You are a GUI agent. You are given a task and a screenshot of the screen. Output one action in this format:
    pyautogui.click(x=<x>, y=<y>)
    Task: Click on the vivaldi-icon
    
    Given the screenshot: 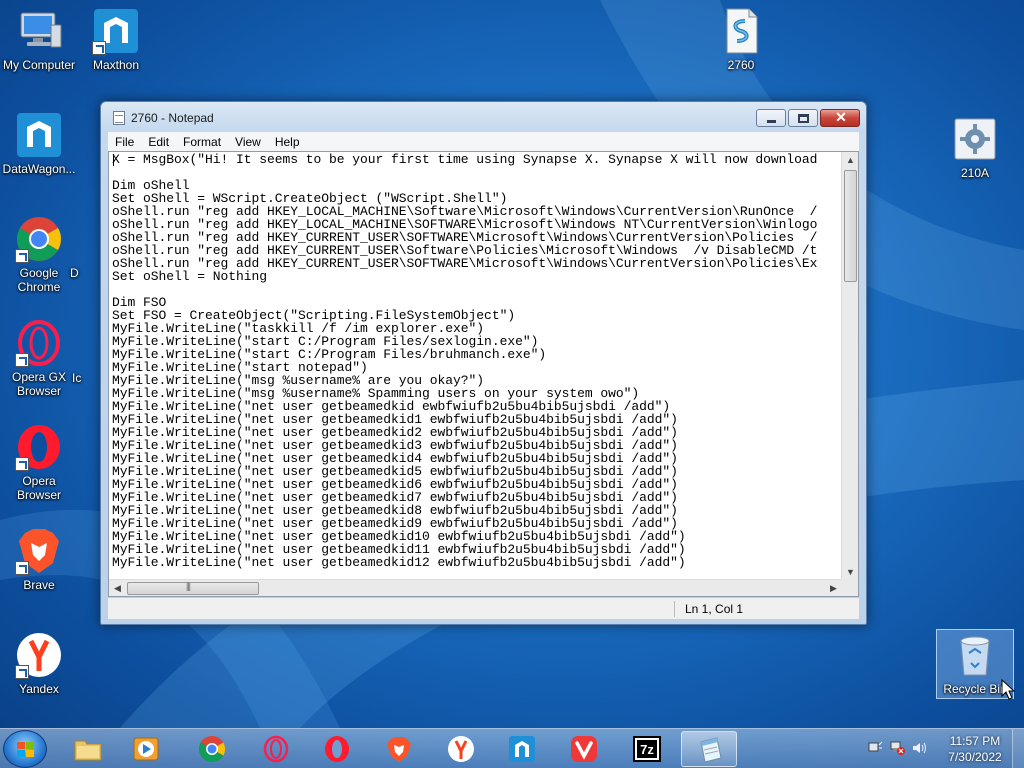 What is the action you would take?
    pyautogui.click(x=584, y=749)
    